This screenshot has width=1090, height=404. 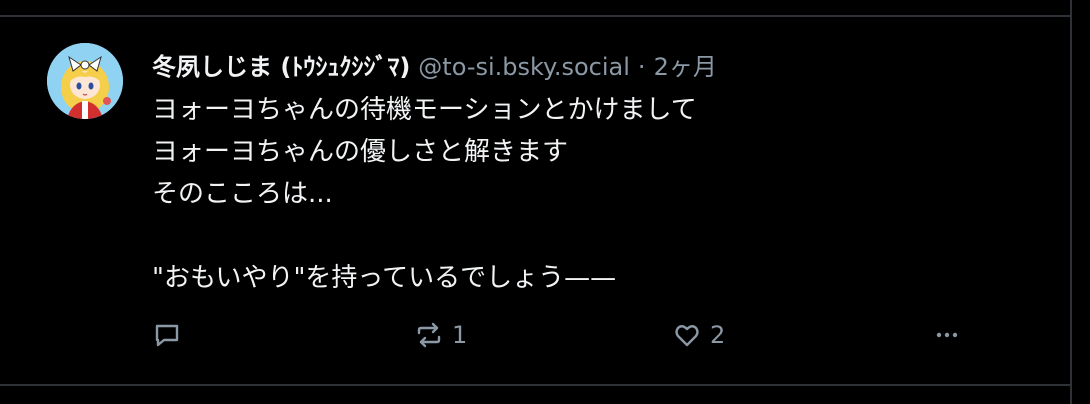 What do you see at coordinates (281, 64) in the screenshot?
I see `display-name: 冬夙しじま (ﾄｳｼｭｸｼｼﾞﾏ)` at bounding box center [281, 64].